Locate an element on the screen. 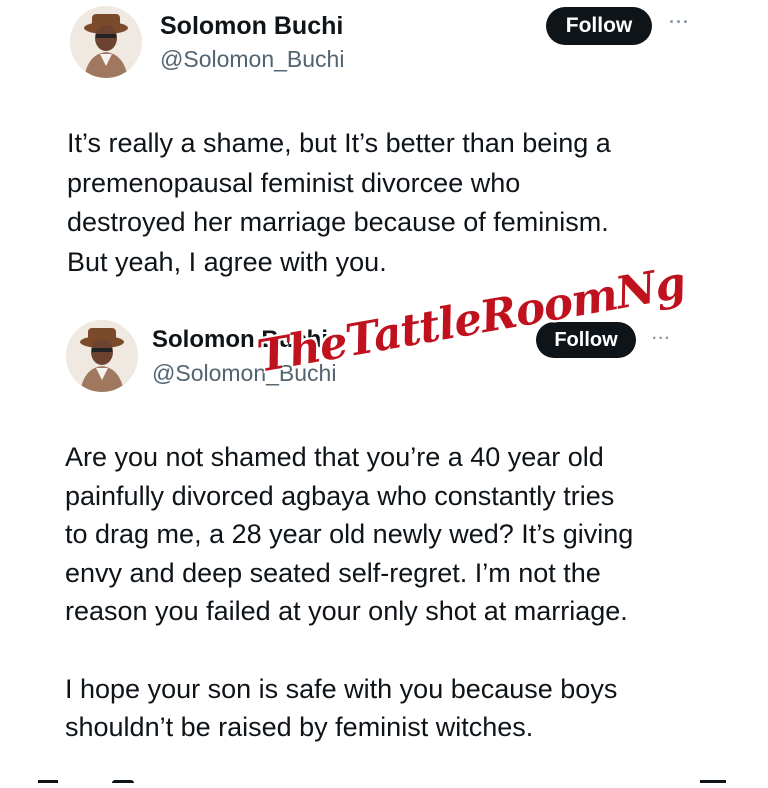  bottom-action-bar is located at coordinates (384, 781).